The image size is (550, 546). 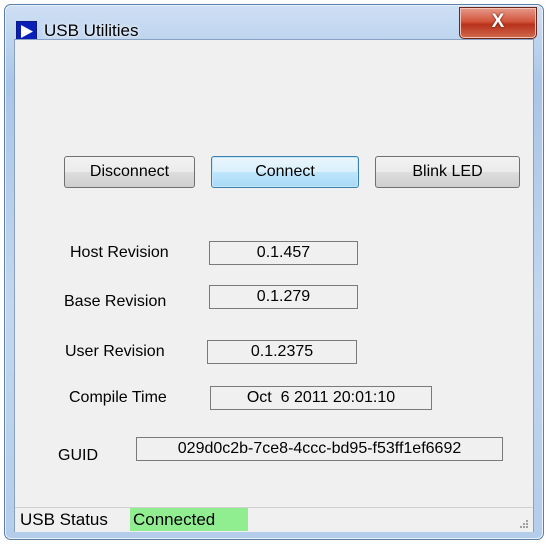 What do you see at coordinates (274, 519) in the screenshot?
I see `status-bar: USB Status Connected` at bounding box center [274, 519].